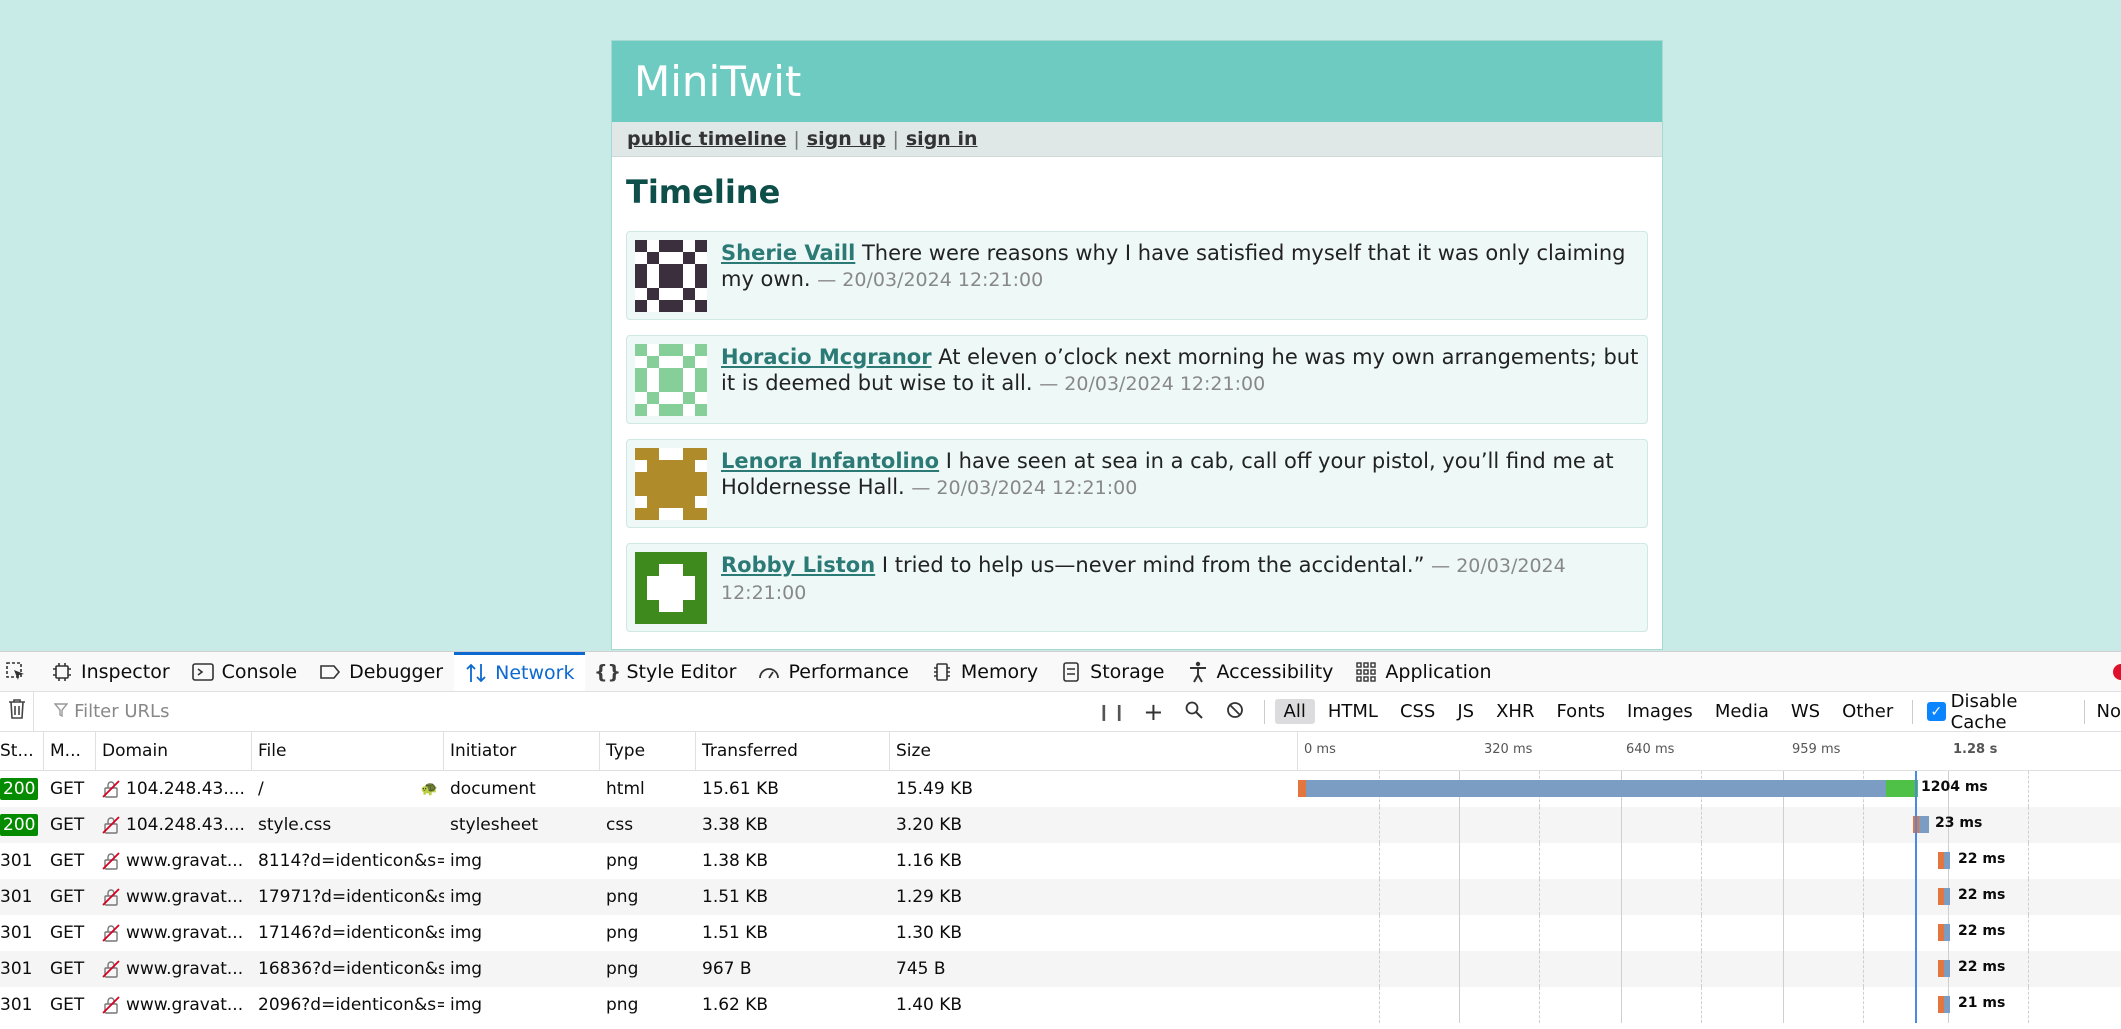  Describe the element at coordinates (833, 671) in the screenshot. I see `tab-performance: Performance` at that location.